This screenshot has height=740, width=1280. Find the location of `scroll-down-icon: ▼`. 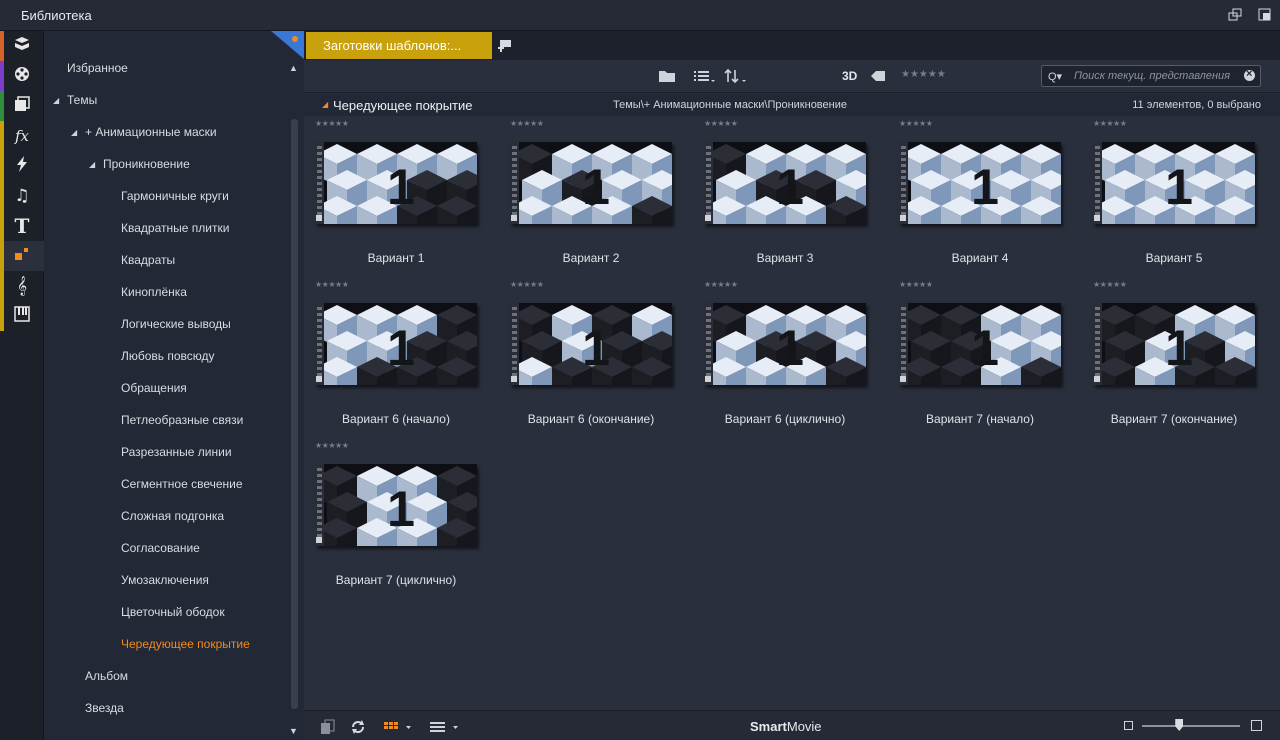

scroll-down-icon: ▼ is located at coordinates (293, 731).